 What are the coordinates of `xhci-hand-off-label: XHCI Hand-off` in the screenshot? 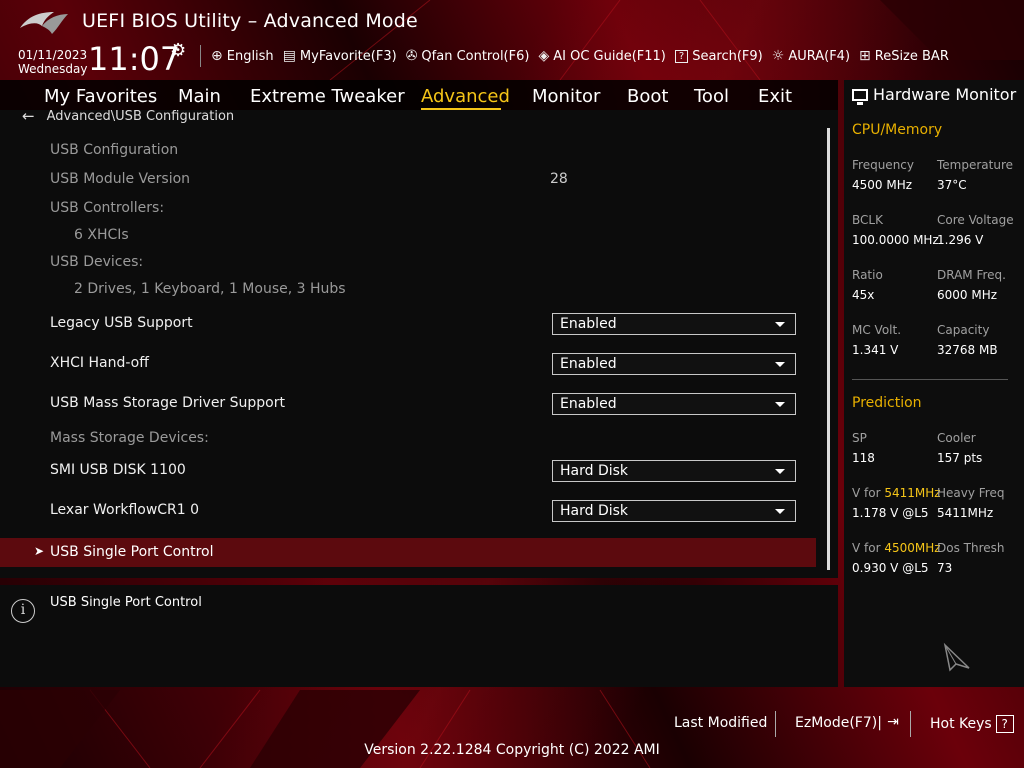 It's located at (99, 363).